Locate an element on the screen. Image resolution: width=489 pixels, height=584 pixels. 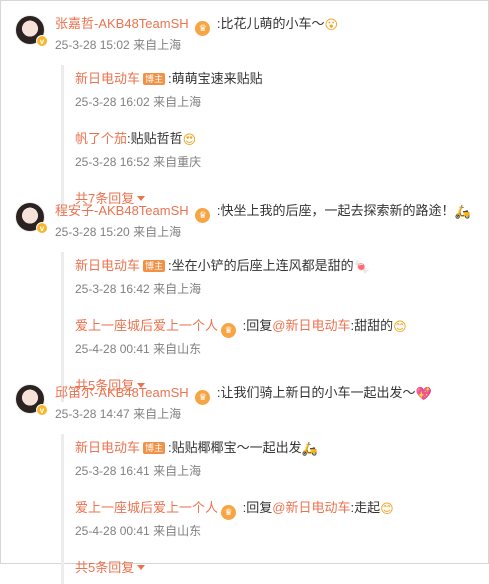
reply-location: 来自重庆 is located at coordinates (177, 162).